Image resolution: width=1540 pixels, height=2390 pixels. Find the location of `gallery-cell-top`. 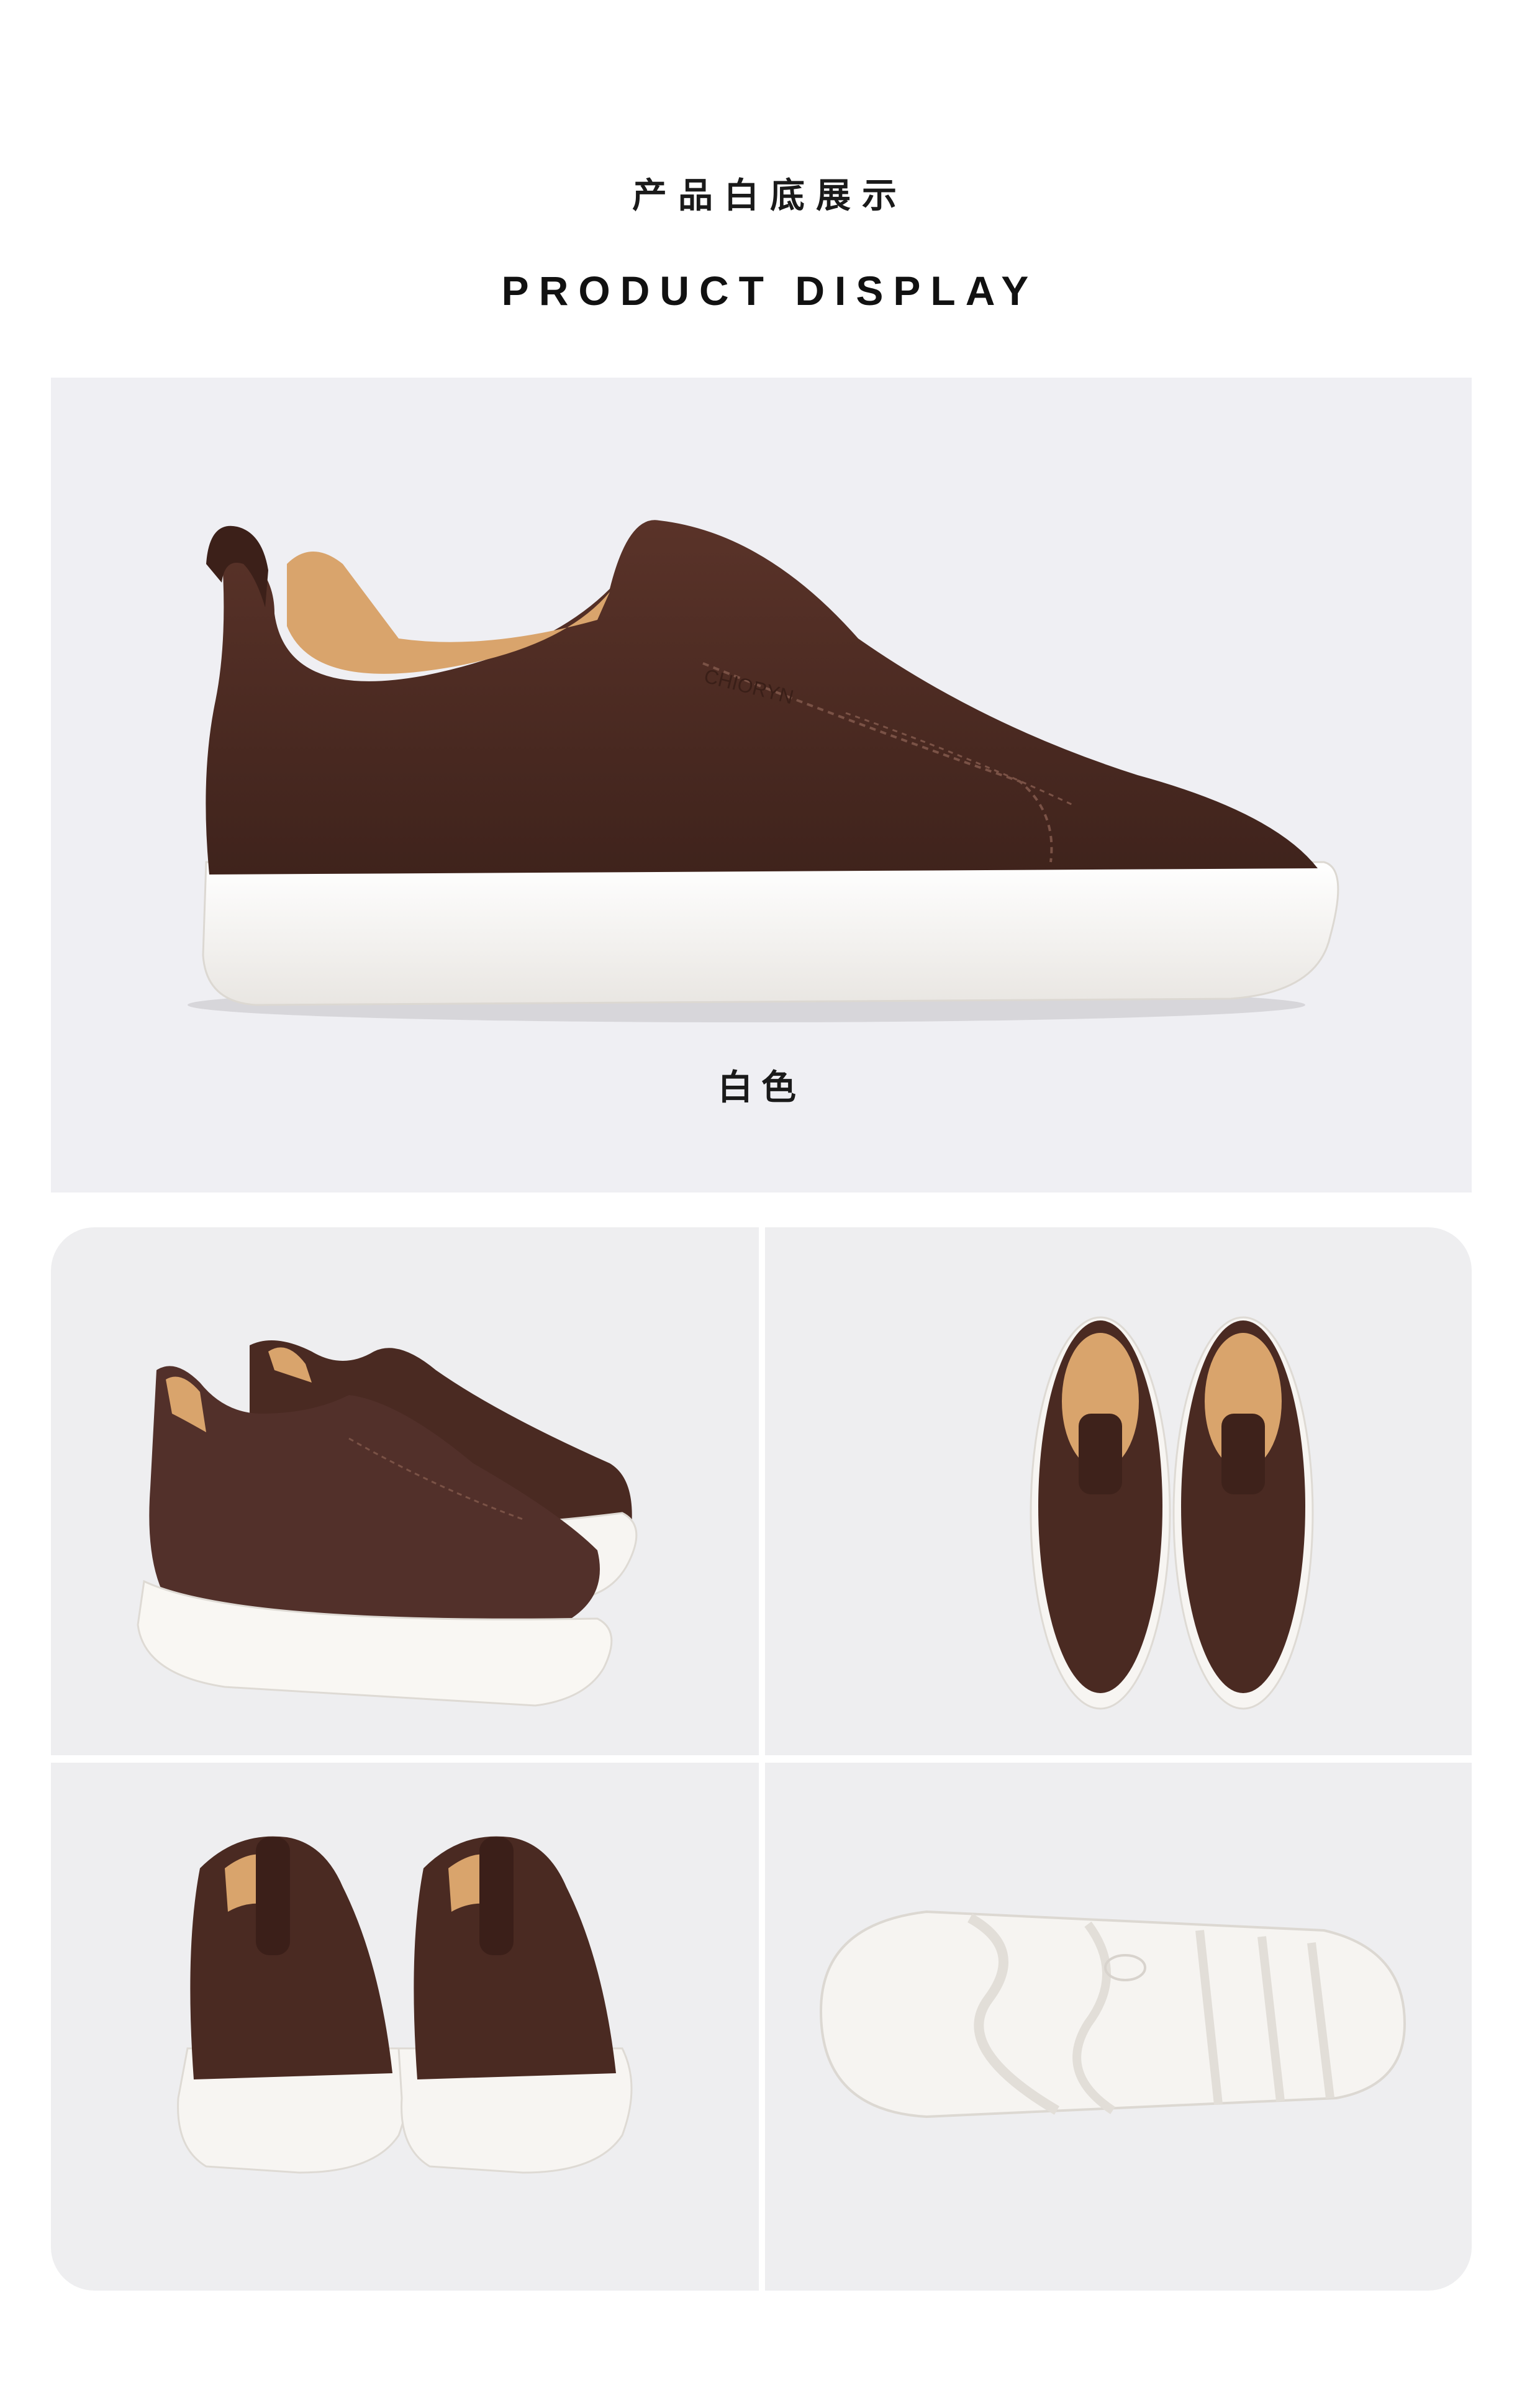

gallery-cell-top is located at coordinates (1118, 1491).